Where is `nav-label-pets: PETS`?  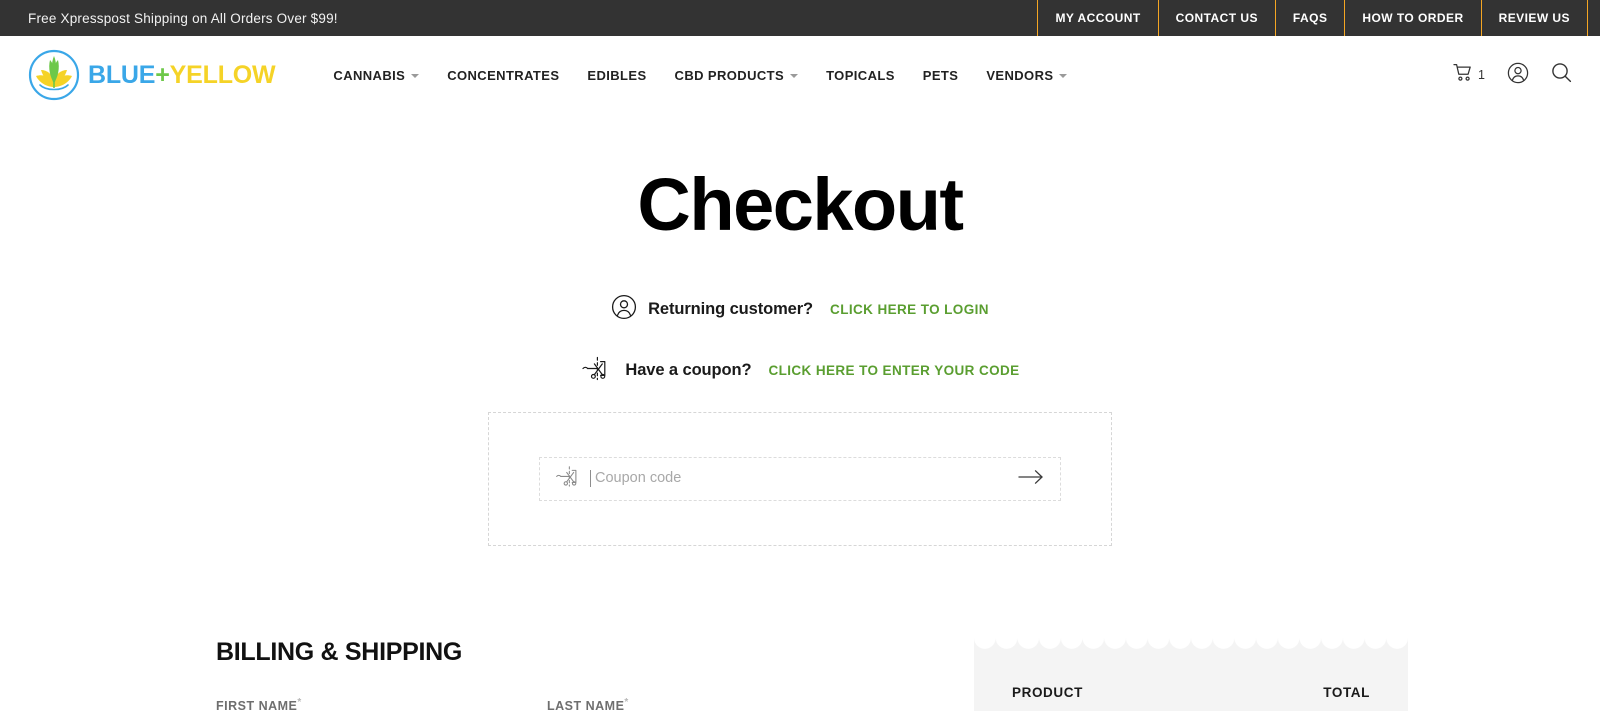 nav-label-pets: PETS is located at coordinates (940, 75).